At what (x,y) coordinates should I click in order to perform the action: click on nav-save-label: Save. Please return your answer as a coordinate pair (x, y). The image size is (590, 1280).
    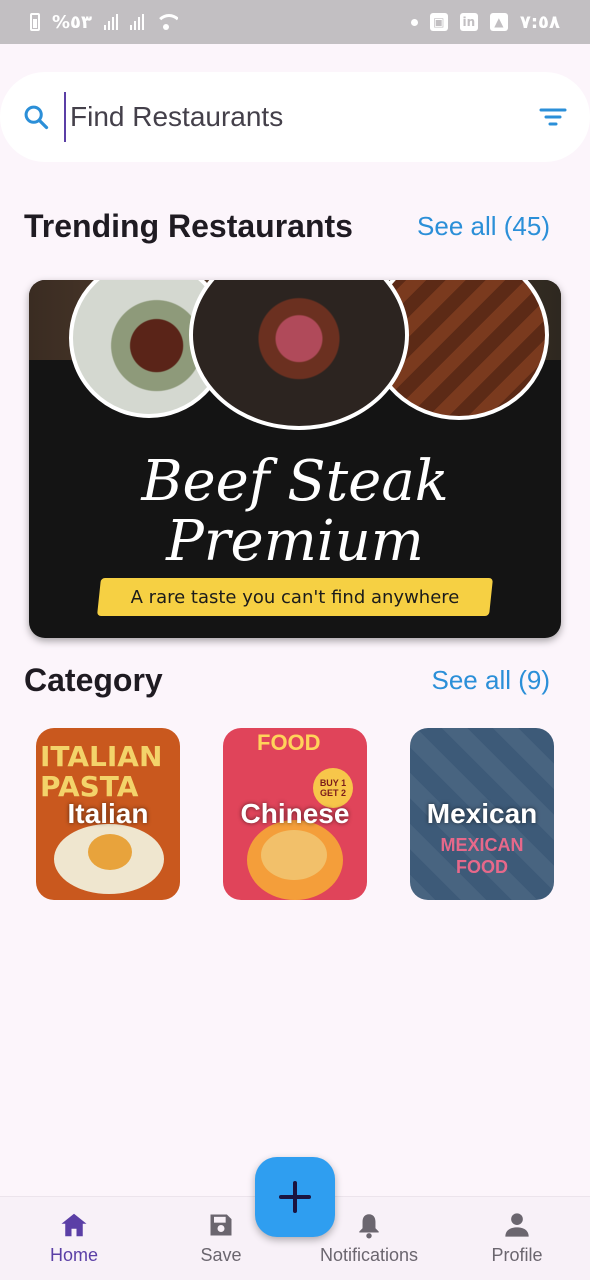
    Looking at the image, I should click on (221, 1255).